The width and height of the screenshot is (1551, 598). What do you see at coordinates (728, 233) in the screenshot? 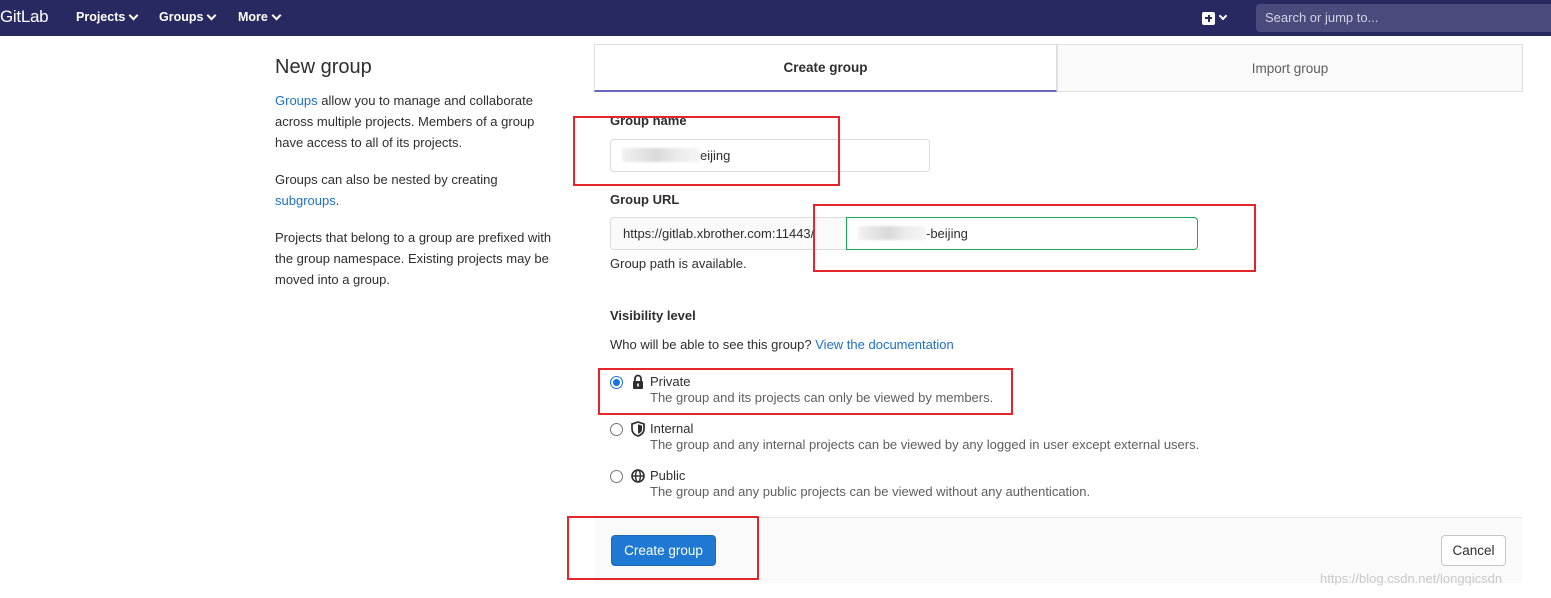
I see `group-url-prefix: https://gitlab.xbrother.com:11443/` at bounding box center [728, 233].